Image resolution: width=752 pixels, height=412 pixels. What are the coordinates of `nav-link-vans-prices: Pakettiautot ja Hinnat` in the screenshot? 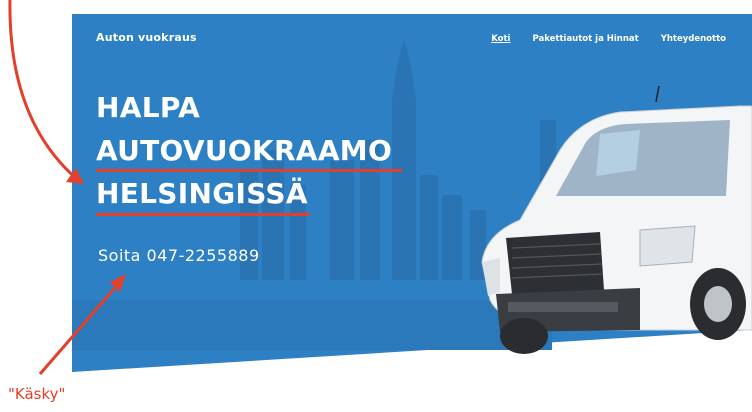 It's located at (585, 39).